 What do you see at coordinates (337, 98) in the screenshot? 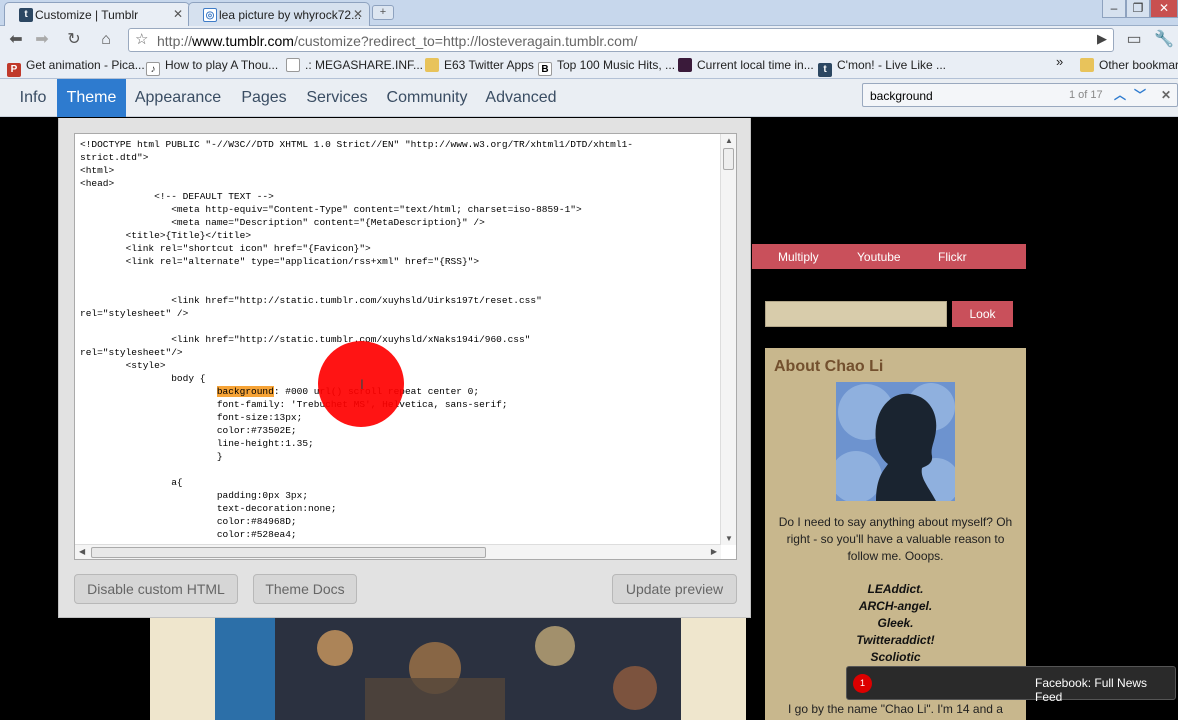
I see `tab-services: Services` at bounding box center [337, 98].